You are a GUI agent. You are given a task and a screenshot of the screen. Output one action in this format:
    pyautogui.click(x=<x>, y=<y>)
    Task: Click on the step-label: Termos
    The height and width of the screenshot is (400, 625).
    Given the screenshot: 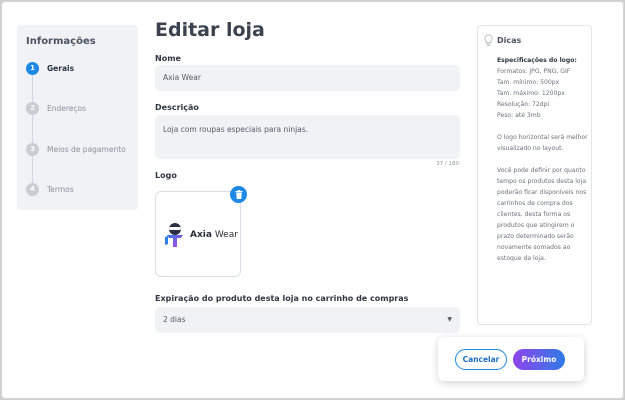 What is the action you would take?
    pyautogui.click(x=60, y=189)
    